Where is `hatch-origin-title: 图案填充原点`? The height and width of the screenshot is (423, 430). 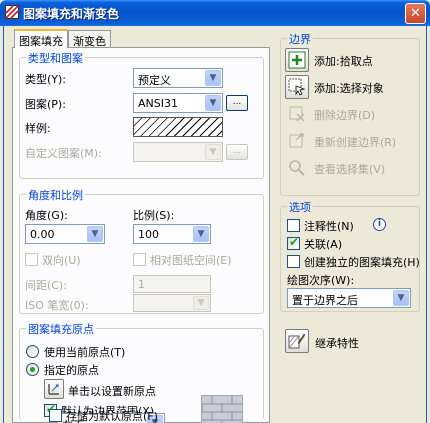 hatch-origin-title: 图案填充原点 is located at coordinates (61, 329).